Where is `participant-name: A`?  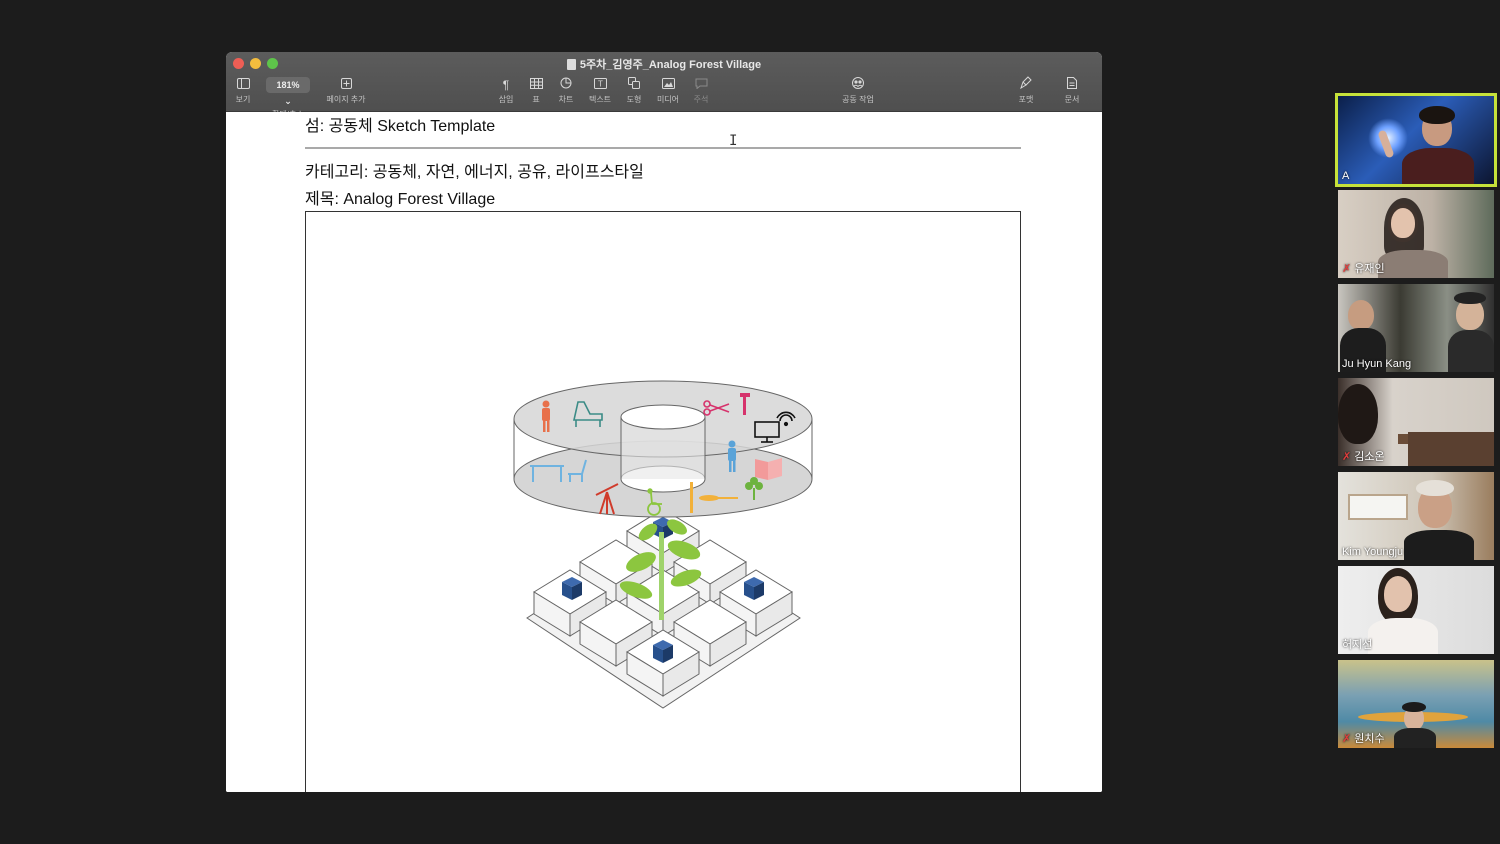 participant-name: A is located at coordinates (1346, 176).